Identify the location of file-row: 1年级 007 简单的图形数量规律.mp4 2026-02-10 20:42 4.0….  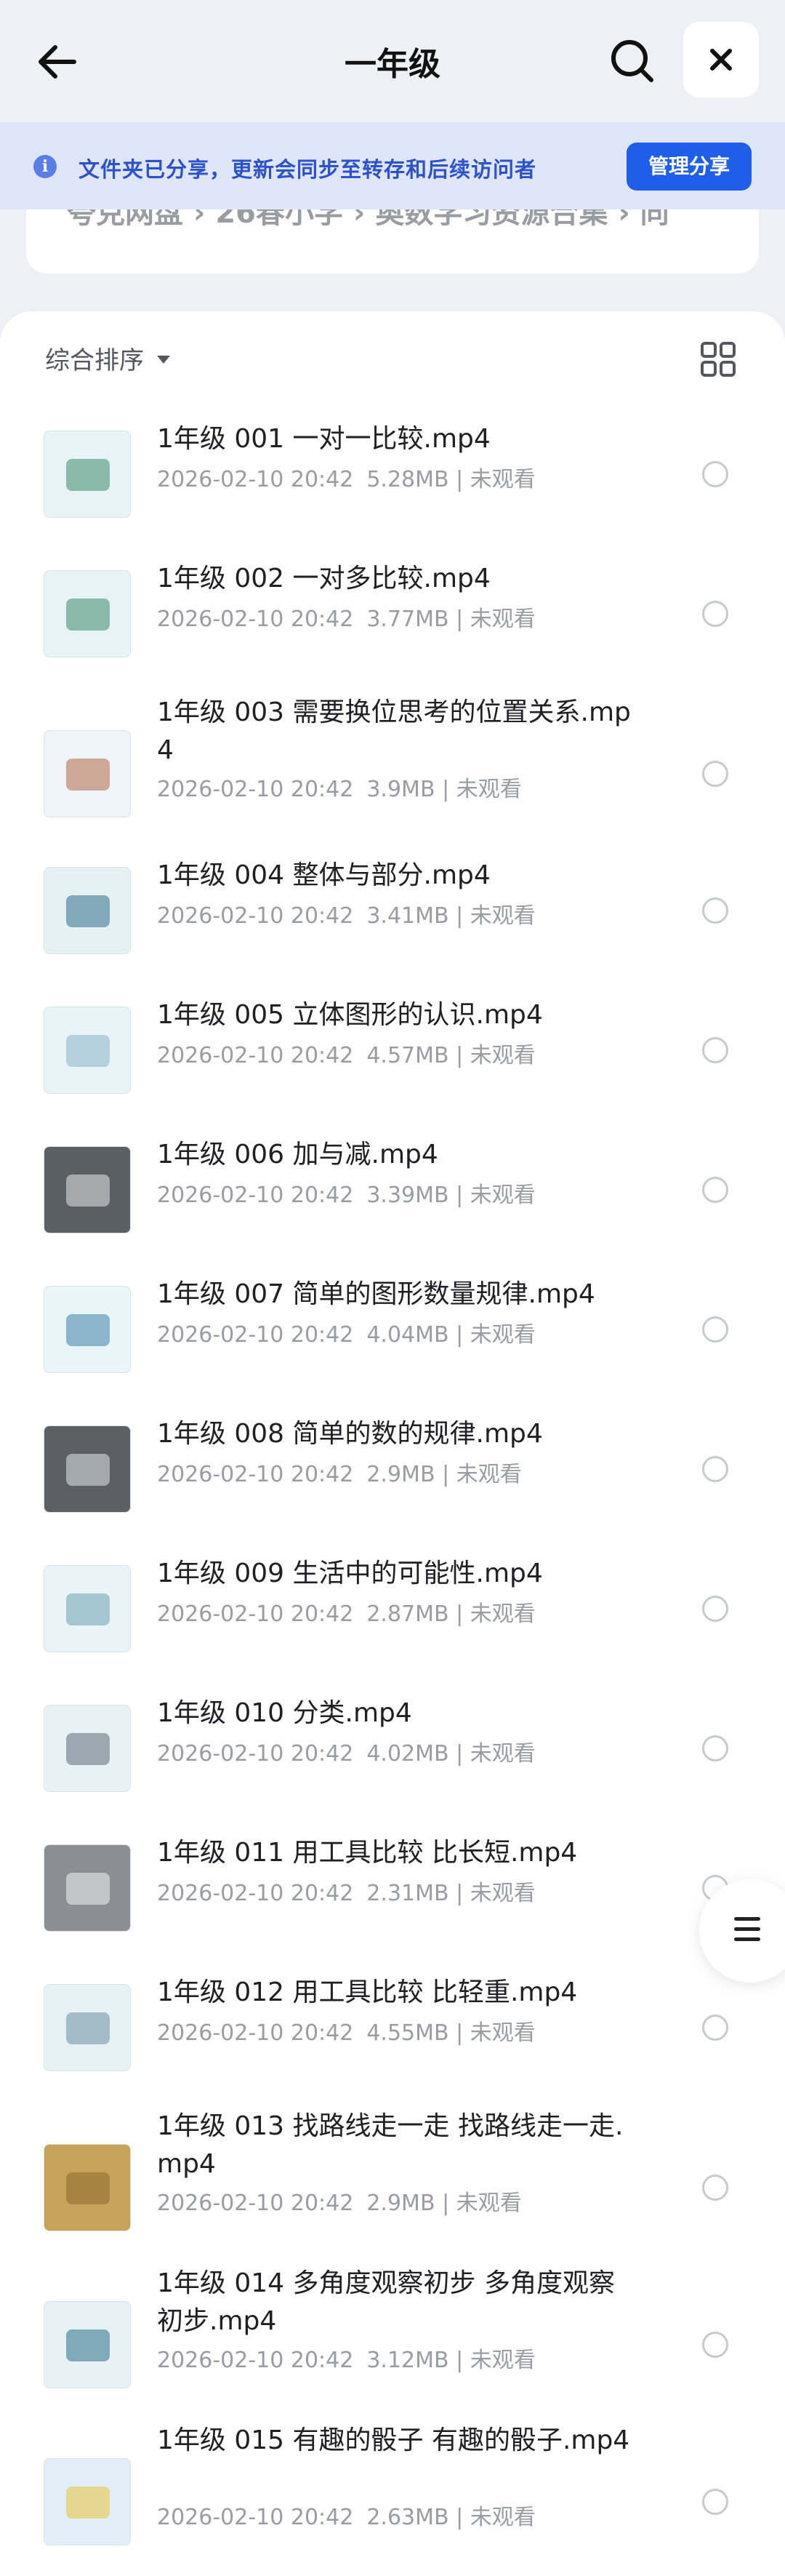
(392, 1339).